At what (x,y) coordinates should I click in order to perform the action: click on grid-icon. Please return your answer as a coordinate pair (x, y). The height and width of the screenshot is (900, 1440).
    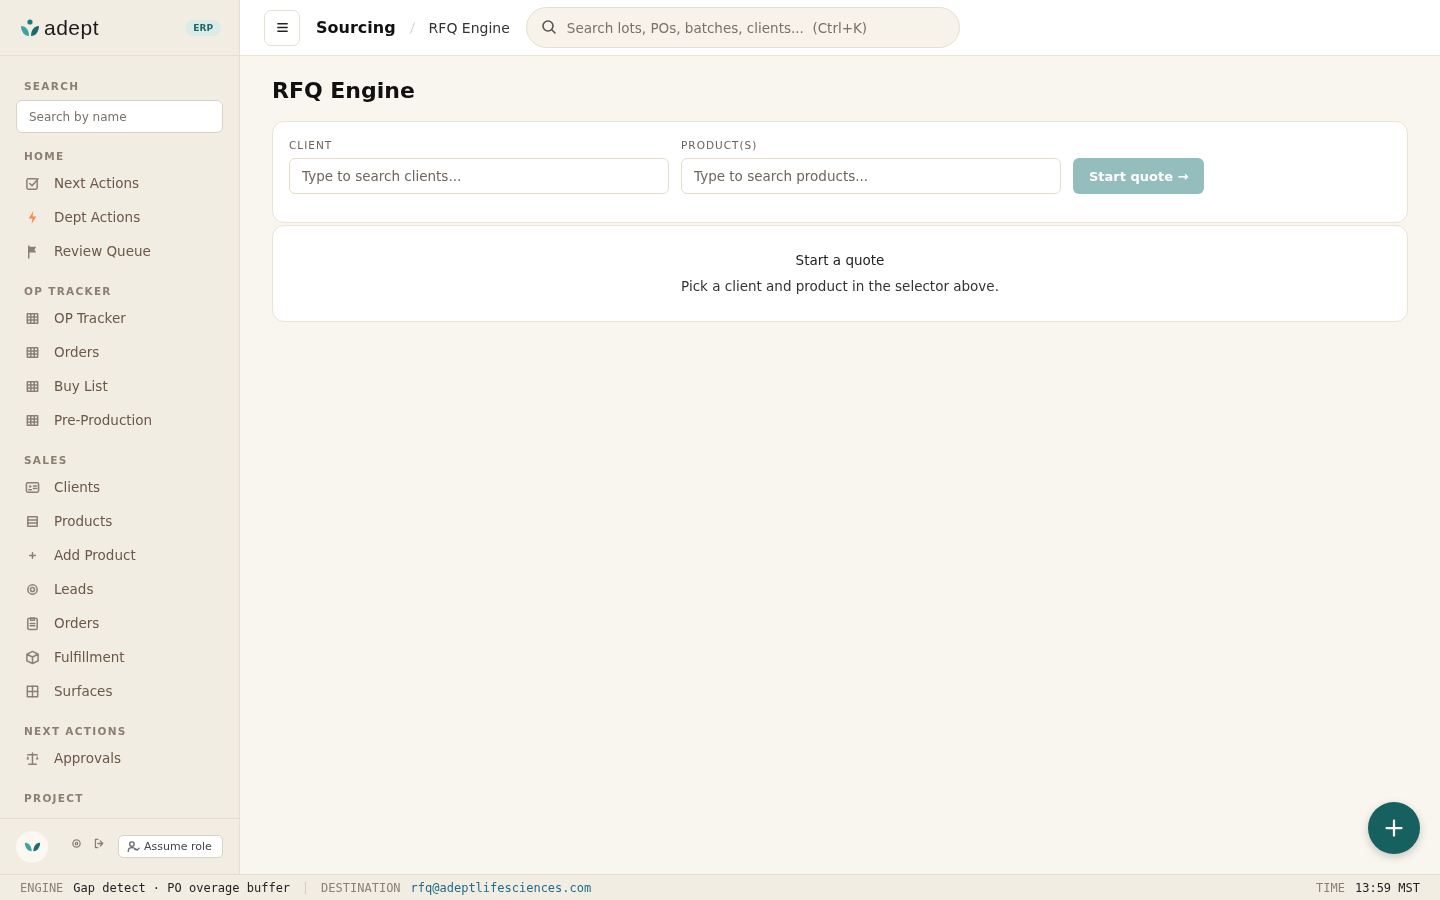
    Looking at the image, I should click on (32, 691).